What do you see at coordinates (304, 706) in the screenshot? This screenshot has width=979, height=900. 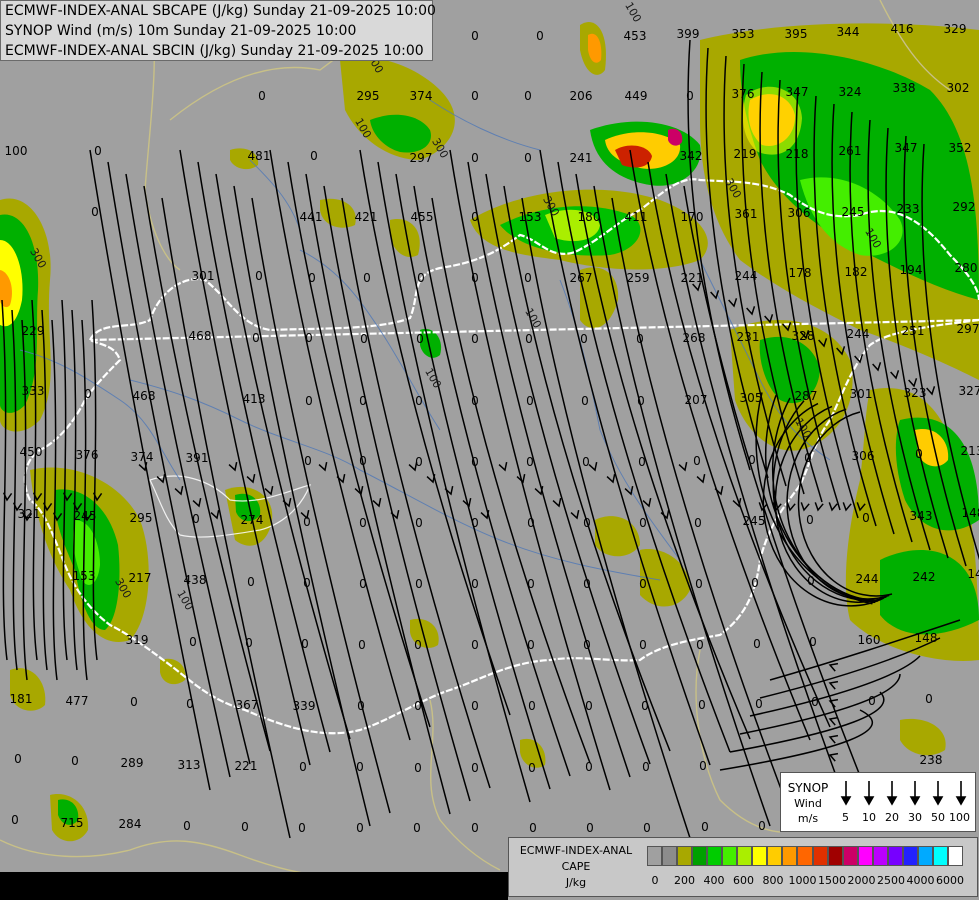 I see `cape-value-label: 339` at bounding box center [304, 706].